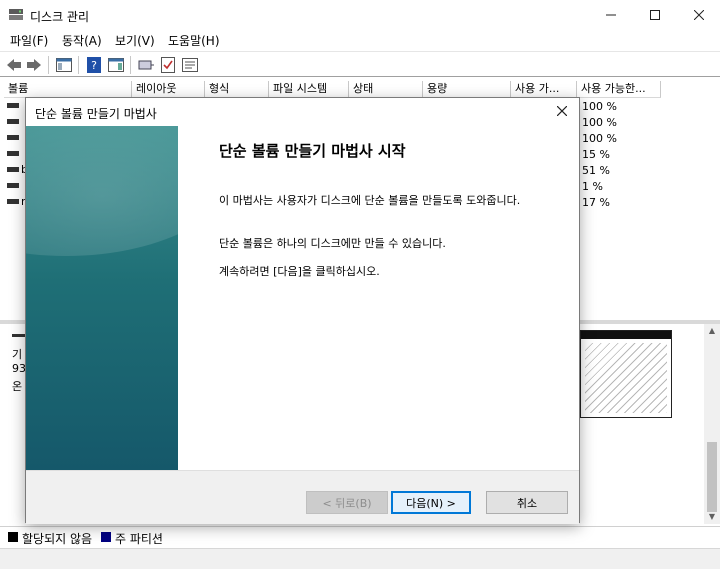 Image resolution: width=720 pixels, height=569 pixels. Describe the element at coordinates (302, 112) in the screenshot. I see `wizard-title-bar: 단순 볼륨 만들기 마법사` at that location.